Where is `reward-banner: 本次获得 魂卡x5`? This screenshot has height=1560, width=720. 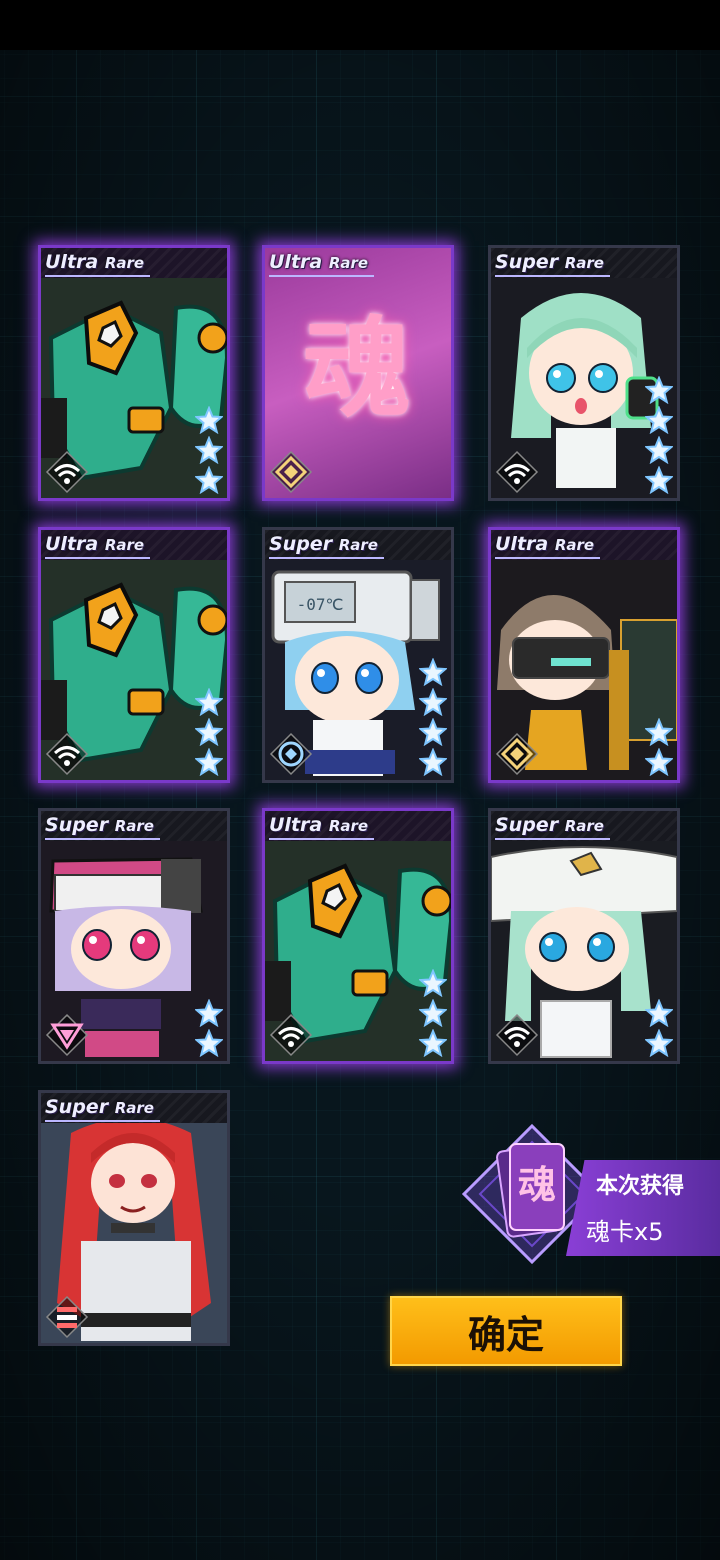
reward-banner: 本次获得 魂卡x5 is located at coordinates (643, 1208).